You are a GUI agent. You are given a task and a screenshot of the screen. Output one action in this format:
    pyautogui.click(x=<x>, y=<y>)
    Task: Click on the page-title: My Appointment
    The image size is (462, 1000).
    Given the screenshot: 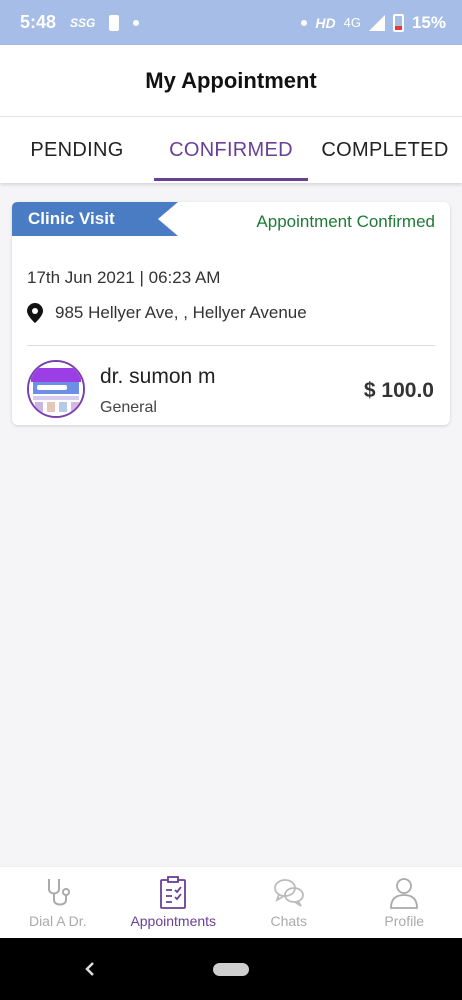 What is the action you would take?
    pyautogui.click(x=231, y=80)
    